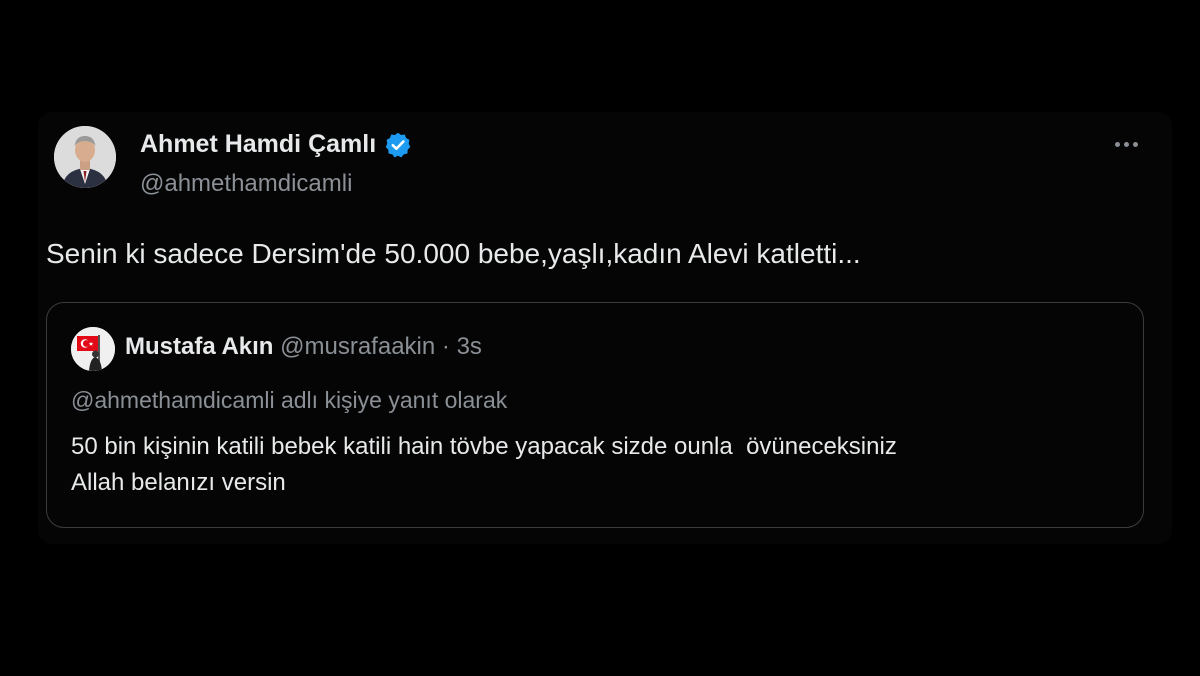  I want to click on quote-author-avatar, so click(93, 349).